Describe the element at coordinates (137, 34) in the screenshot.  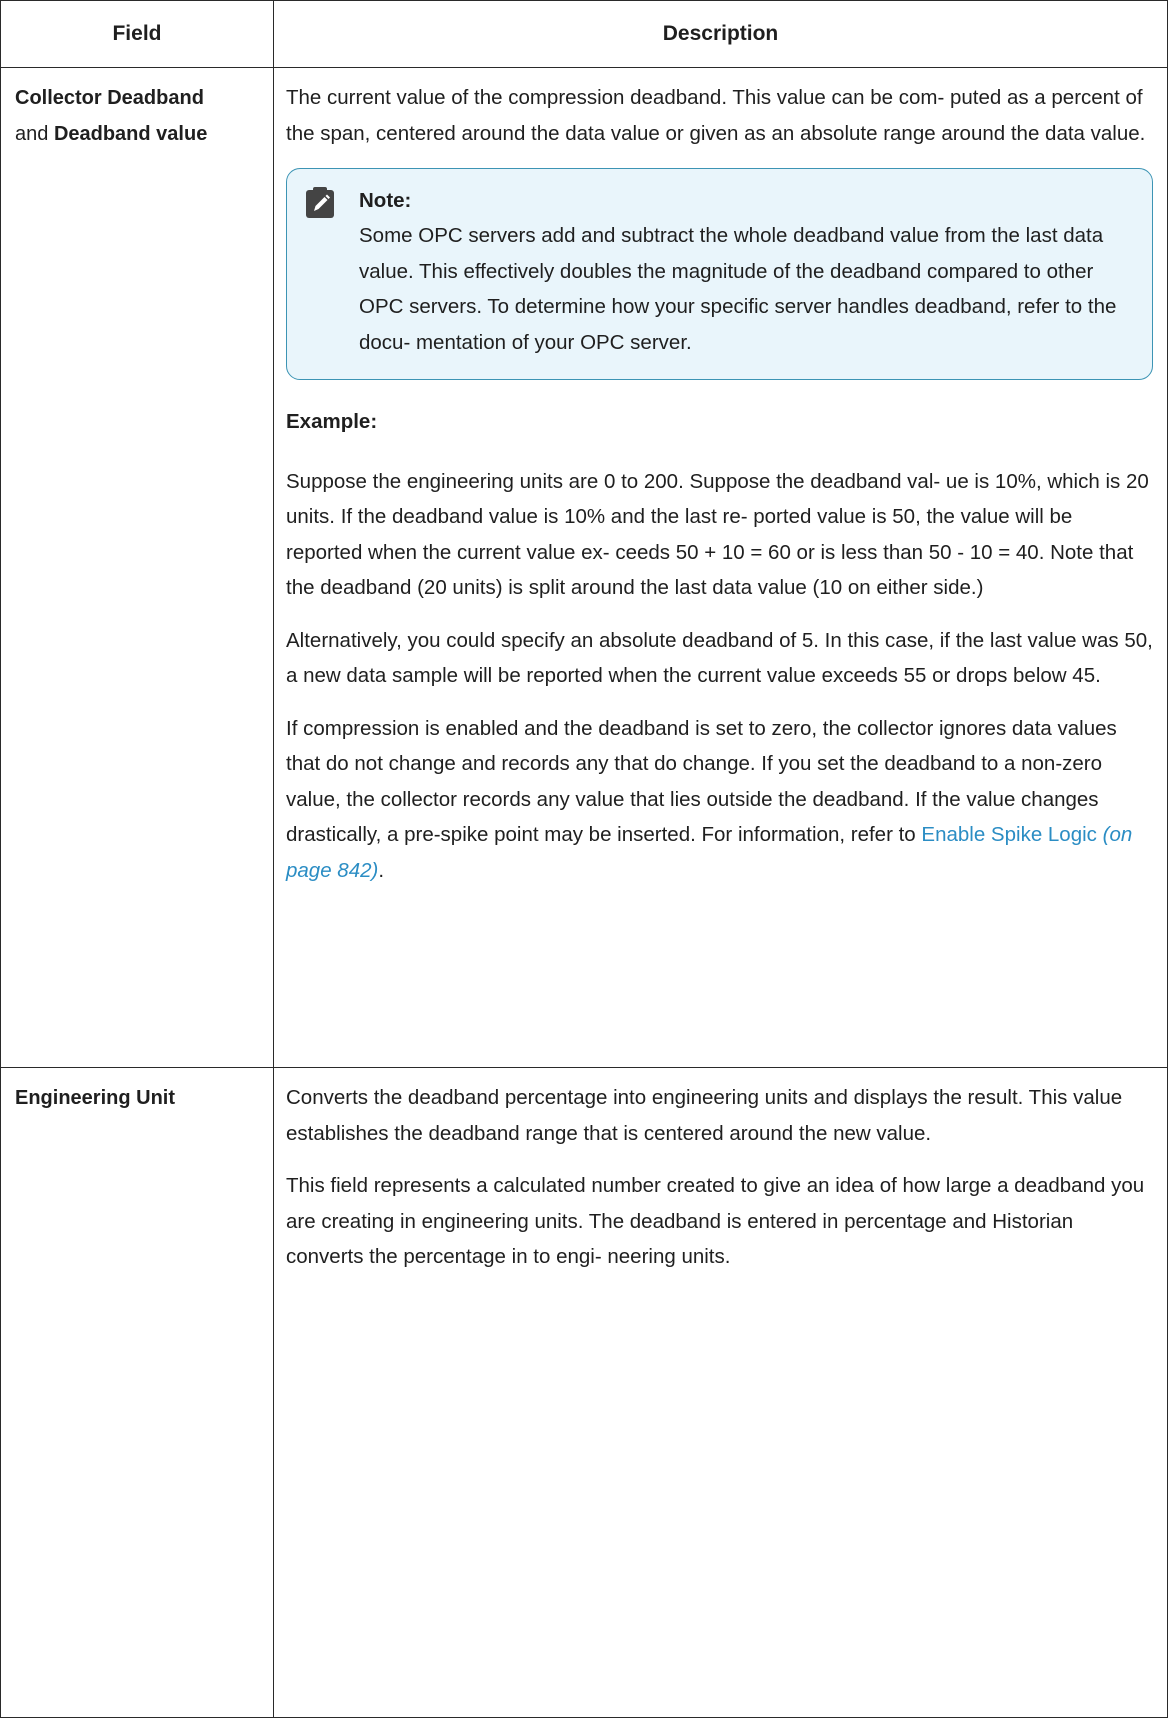
I see `header-field: Field` at that location.